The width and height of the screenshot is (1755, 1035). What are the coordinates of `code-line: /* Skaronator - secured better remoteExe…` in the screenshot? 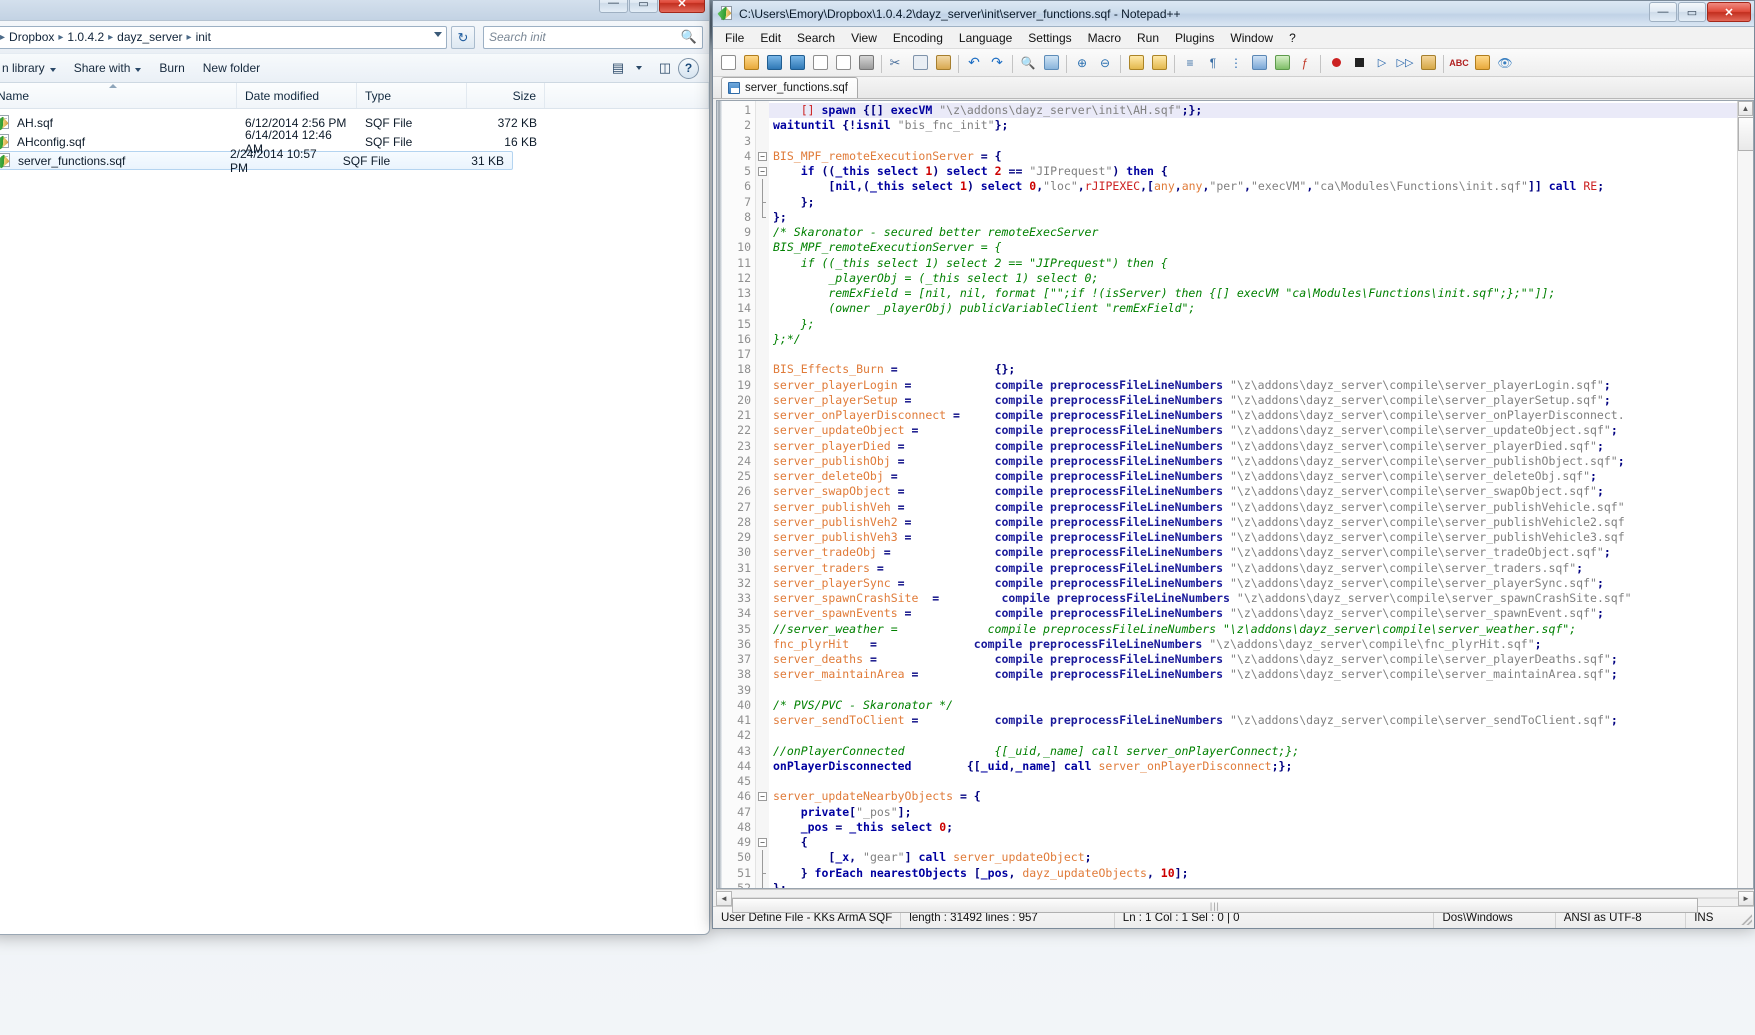 It's located at (1261, 232).